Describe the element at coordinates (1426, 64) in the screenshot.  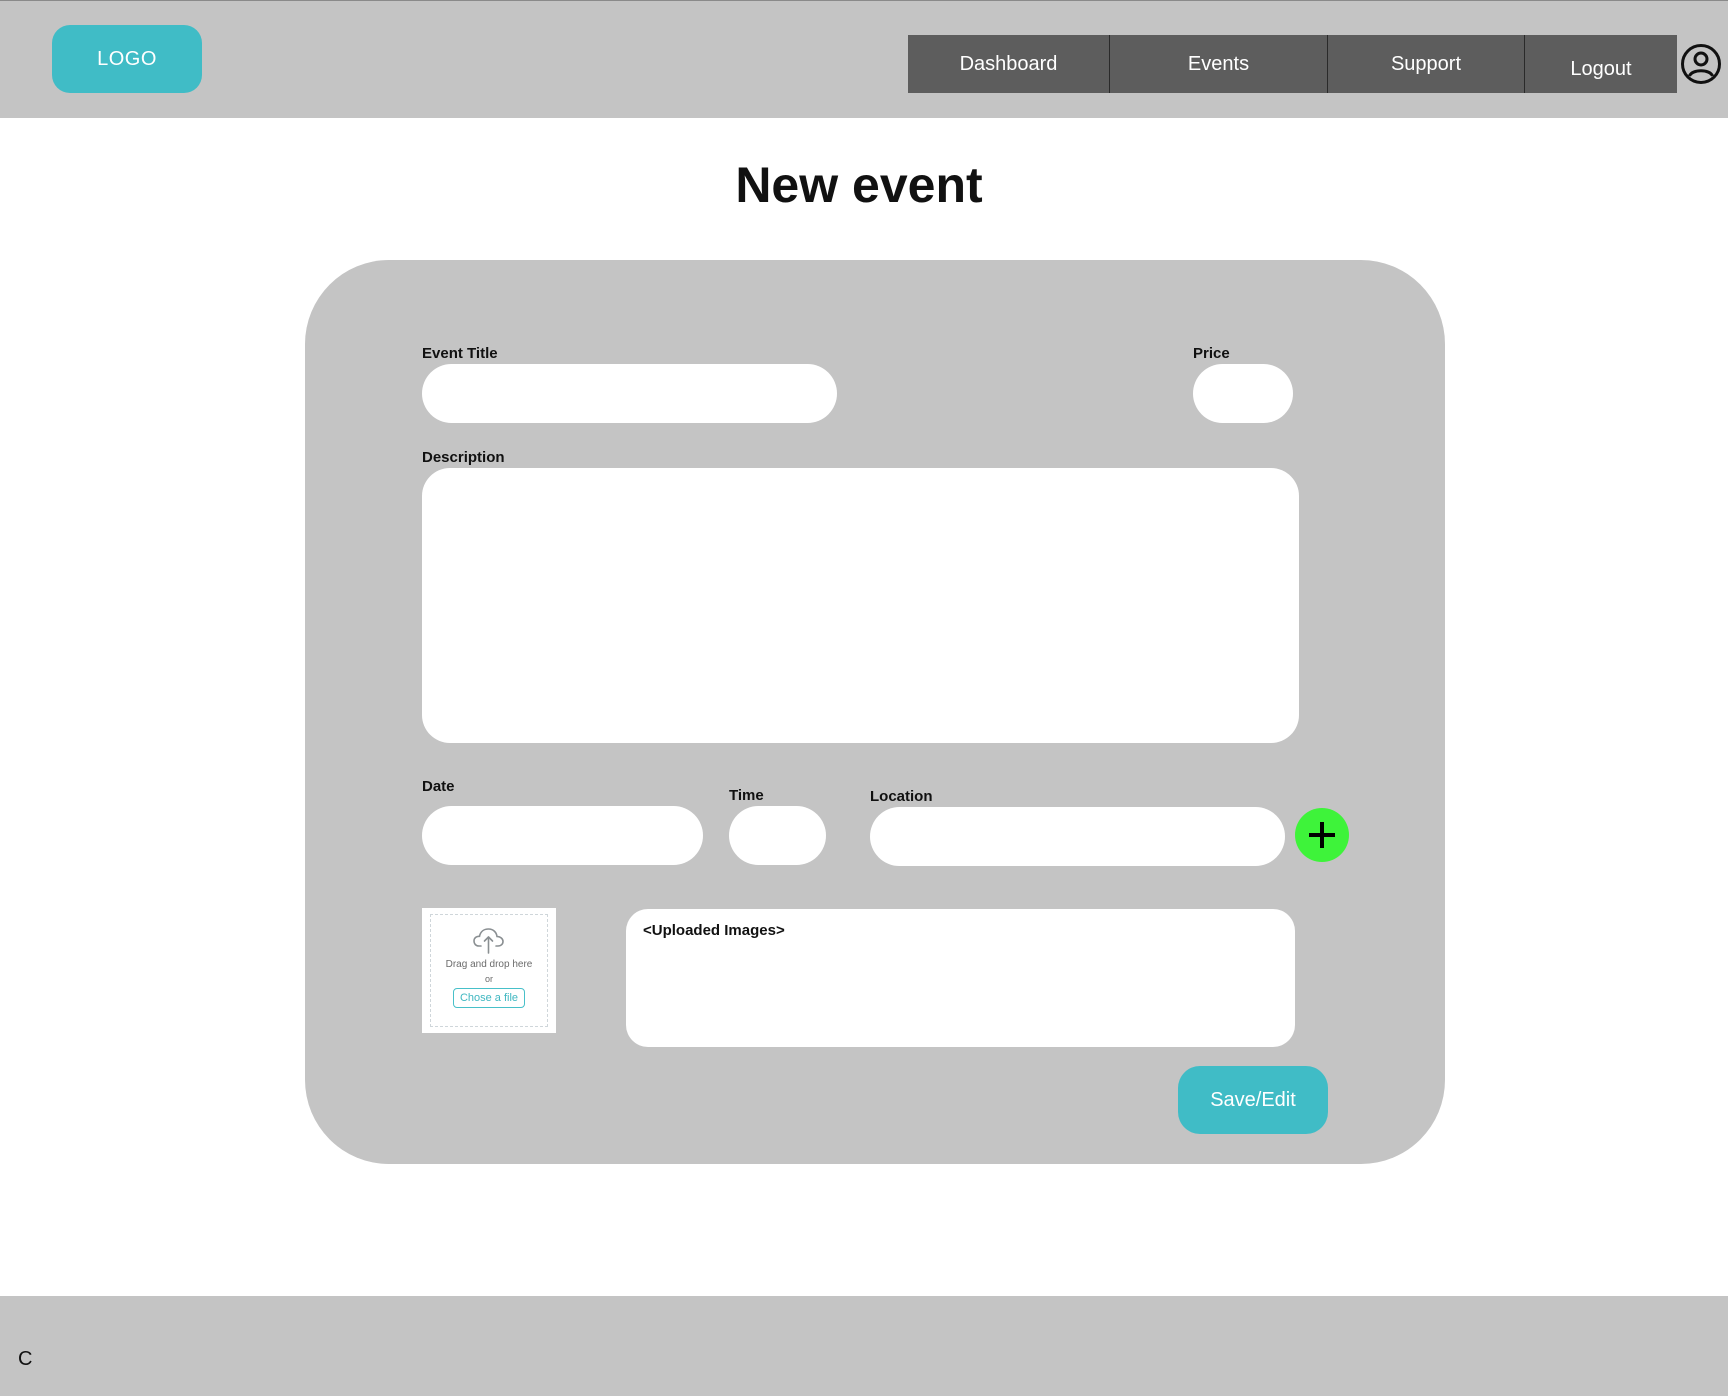
I see `nav-support: Support` at that location.